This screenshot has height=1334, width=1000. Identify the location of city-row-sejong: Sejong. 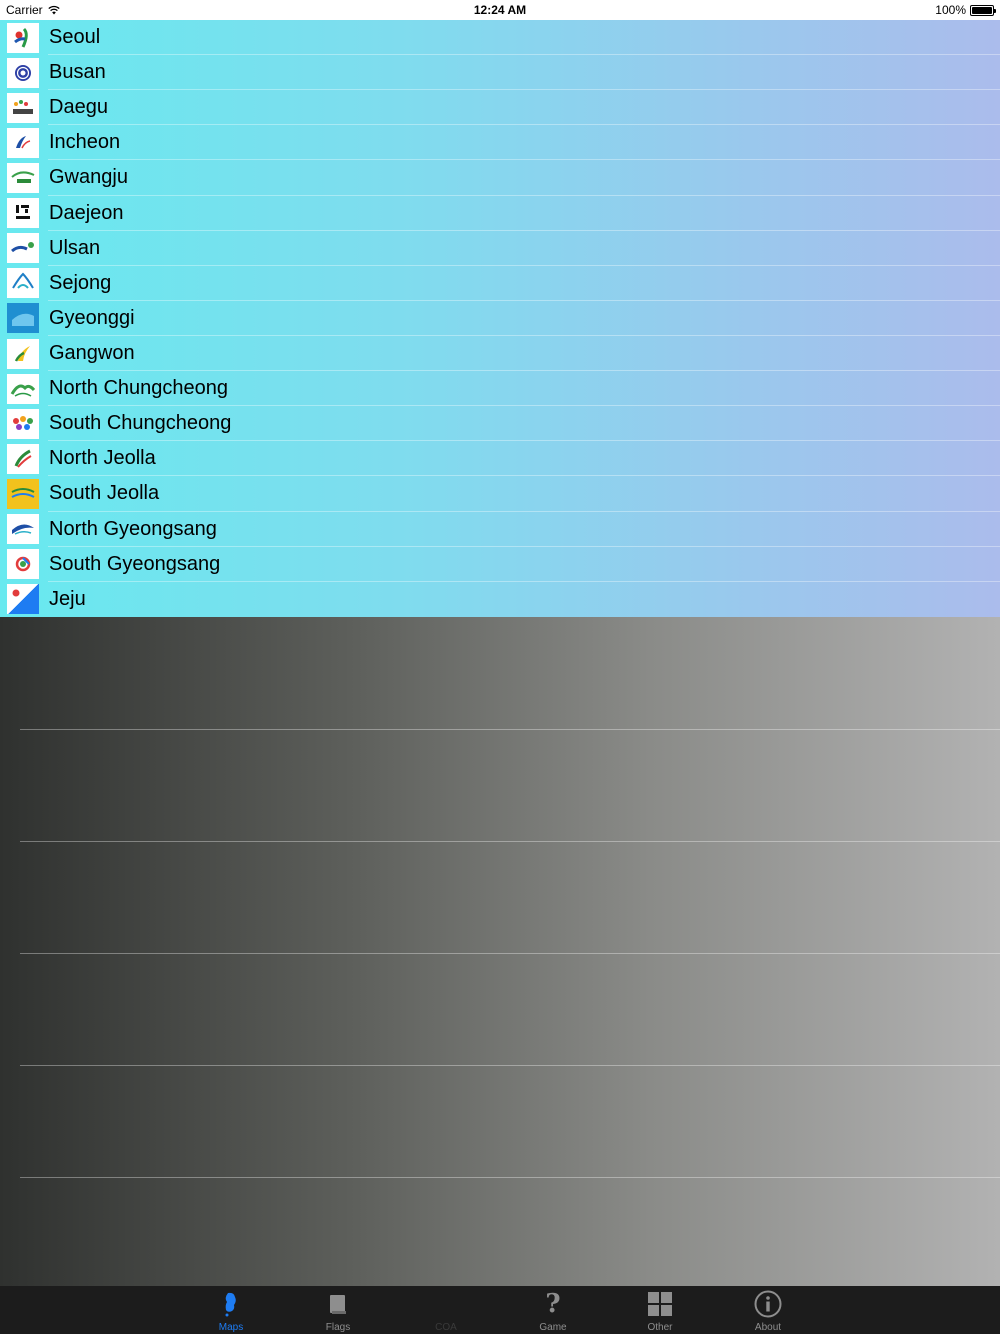
(500, 283).